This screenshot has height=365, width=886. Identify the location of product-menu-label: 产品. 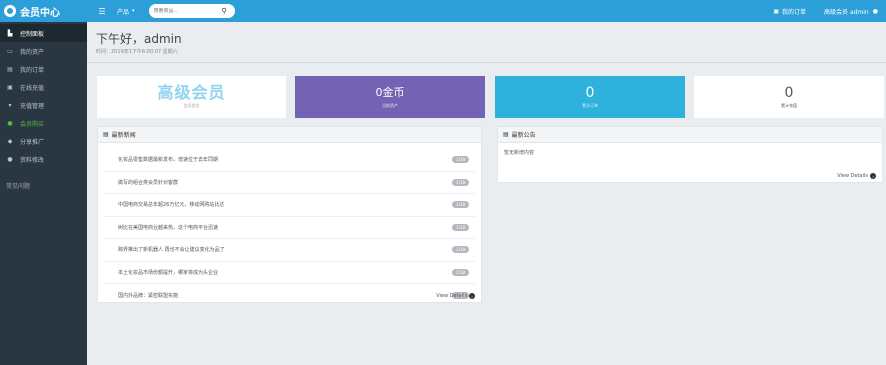
(123, 12).